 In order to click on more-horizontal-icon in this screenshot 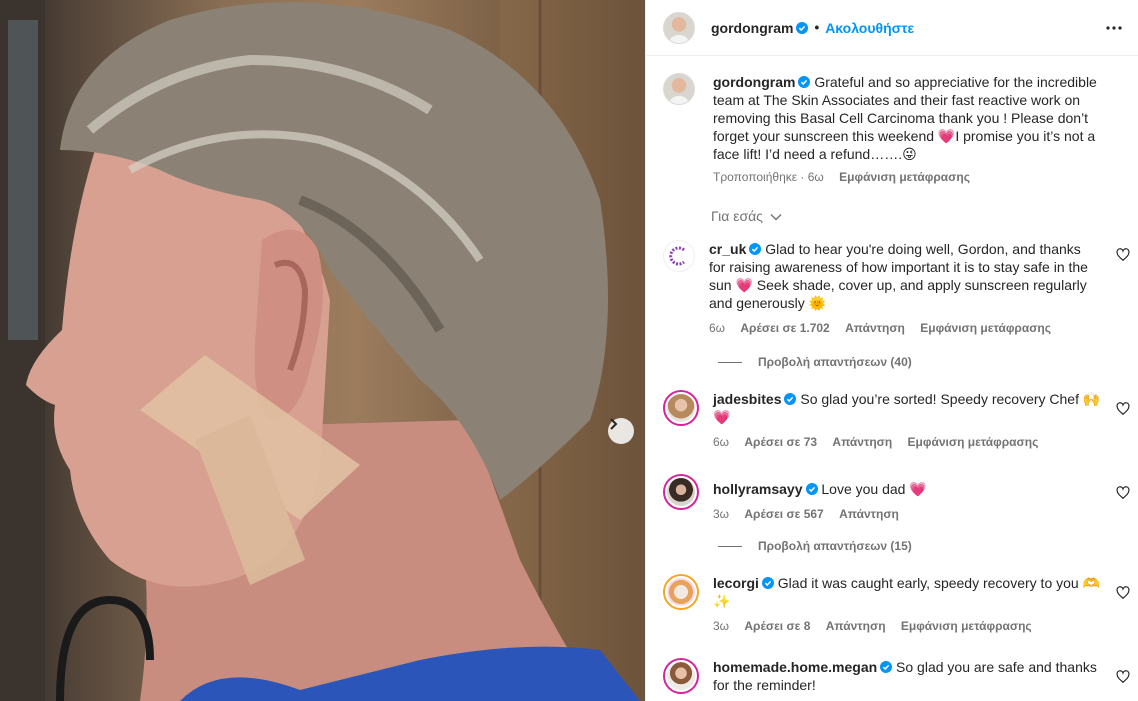, I will do `click(1114, 28)`.